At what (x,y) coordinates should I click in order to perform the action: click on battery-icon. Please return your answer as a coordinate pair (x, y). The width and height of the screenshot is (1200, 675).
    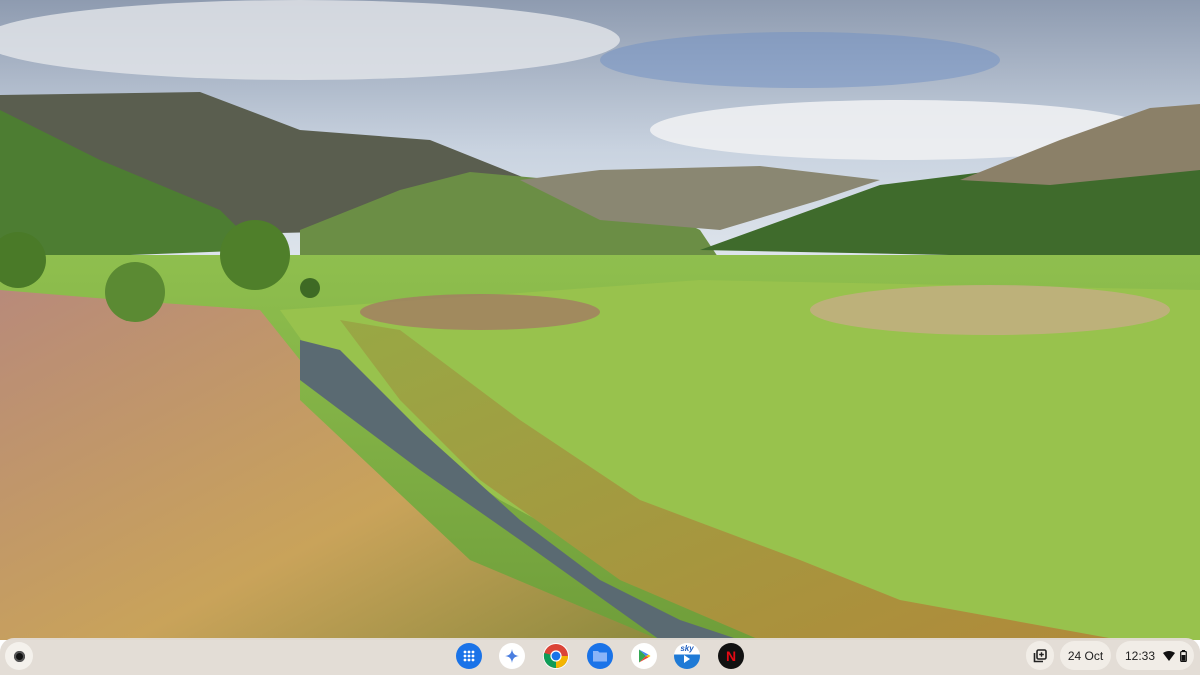
    Looking at the image, I should click on (1183, 655).